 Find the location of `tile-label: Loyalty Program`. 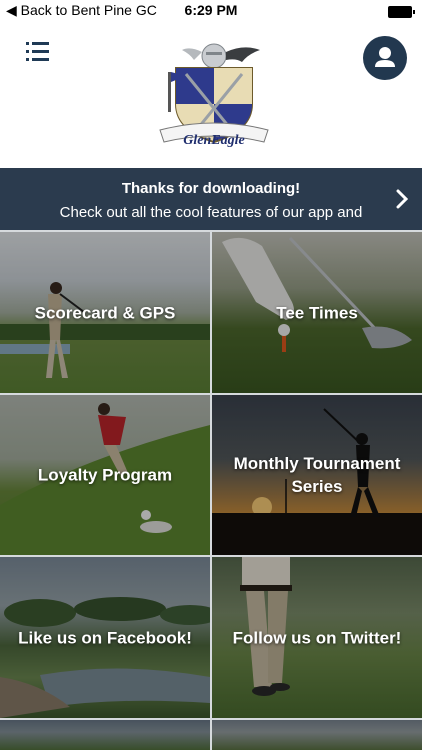

tile-label: Loyalty Program is located at coordinates (105, 475).